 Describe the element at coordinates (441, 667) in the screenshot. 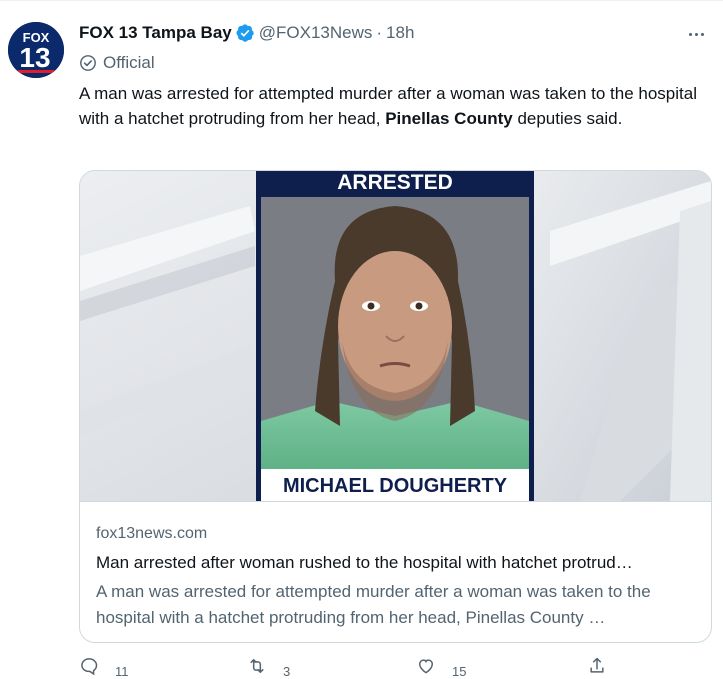

I see `like-button: 15` at that location.